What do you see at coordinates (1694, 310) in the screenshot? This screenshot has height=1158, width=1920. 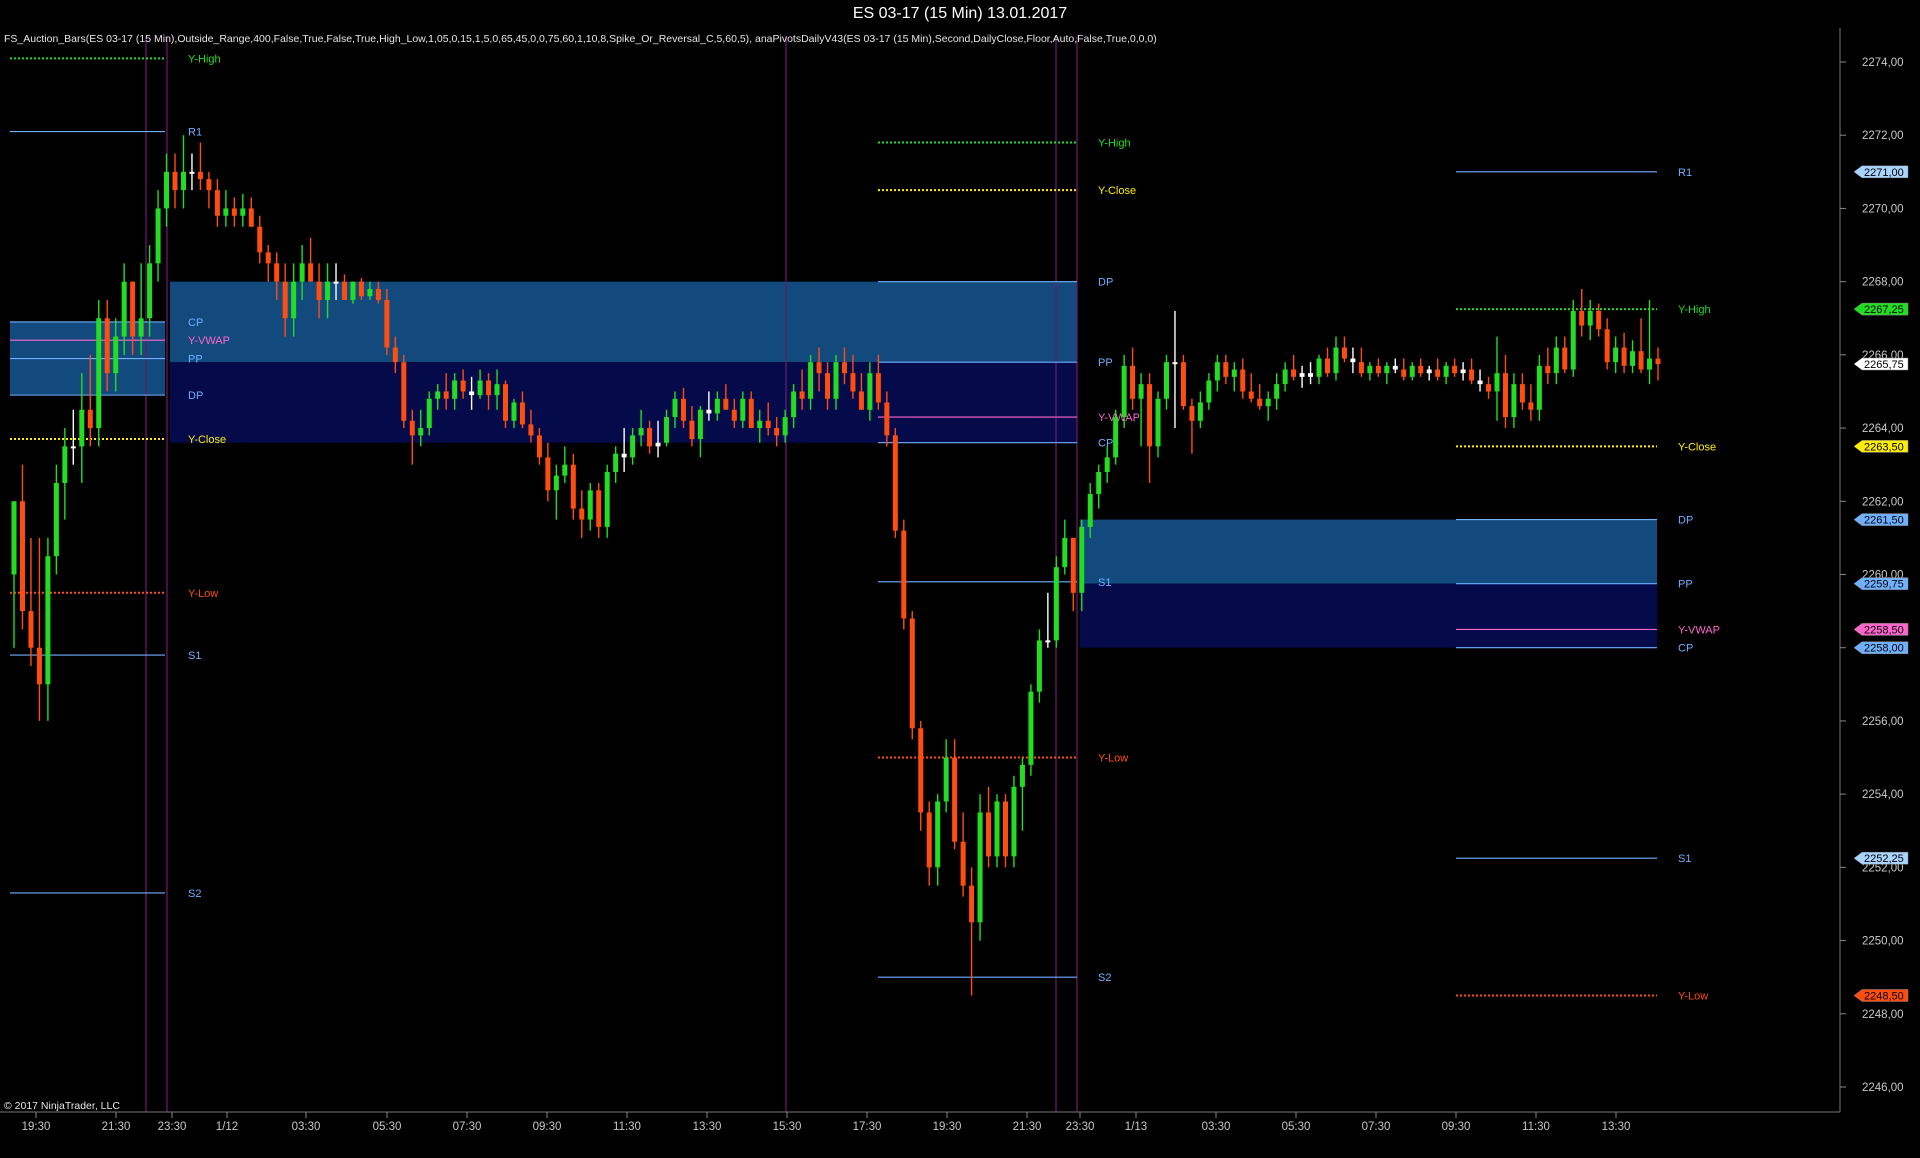 I see `pivot-label-y-high: Y-High` at bounding box center [1694, 310].